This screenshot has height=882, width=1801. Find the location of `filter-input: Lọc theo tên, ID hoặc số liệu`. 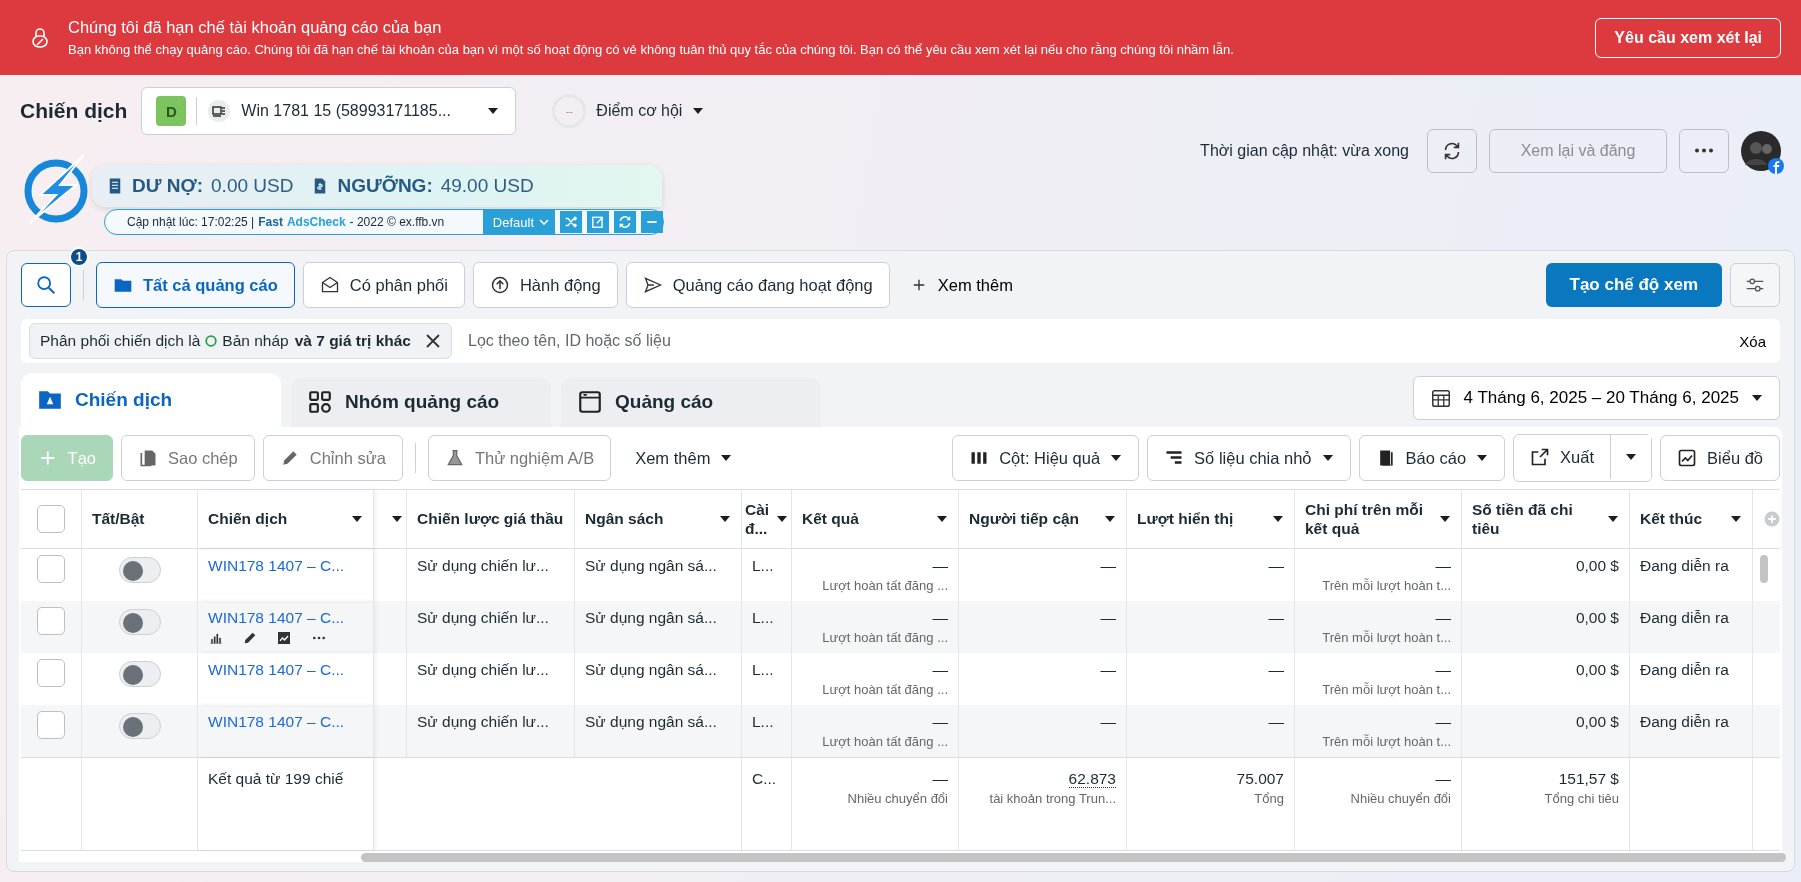

filter-input: Lọc theo tên, ID hoặc số liệu is located at coordinates (1093, 341).